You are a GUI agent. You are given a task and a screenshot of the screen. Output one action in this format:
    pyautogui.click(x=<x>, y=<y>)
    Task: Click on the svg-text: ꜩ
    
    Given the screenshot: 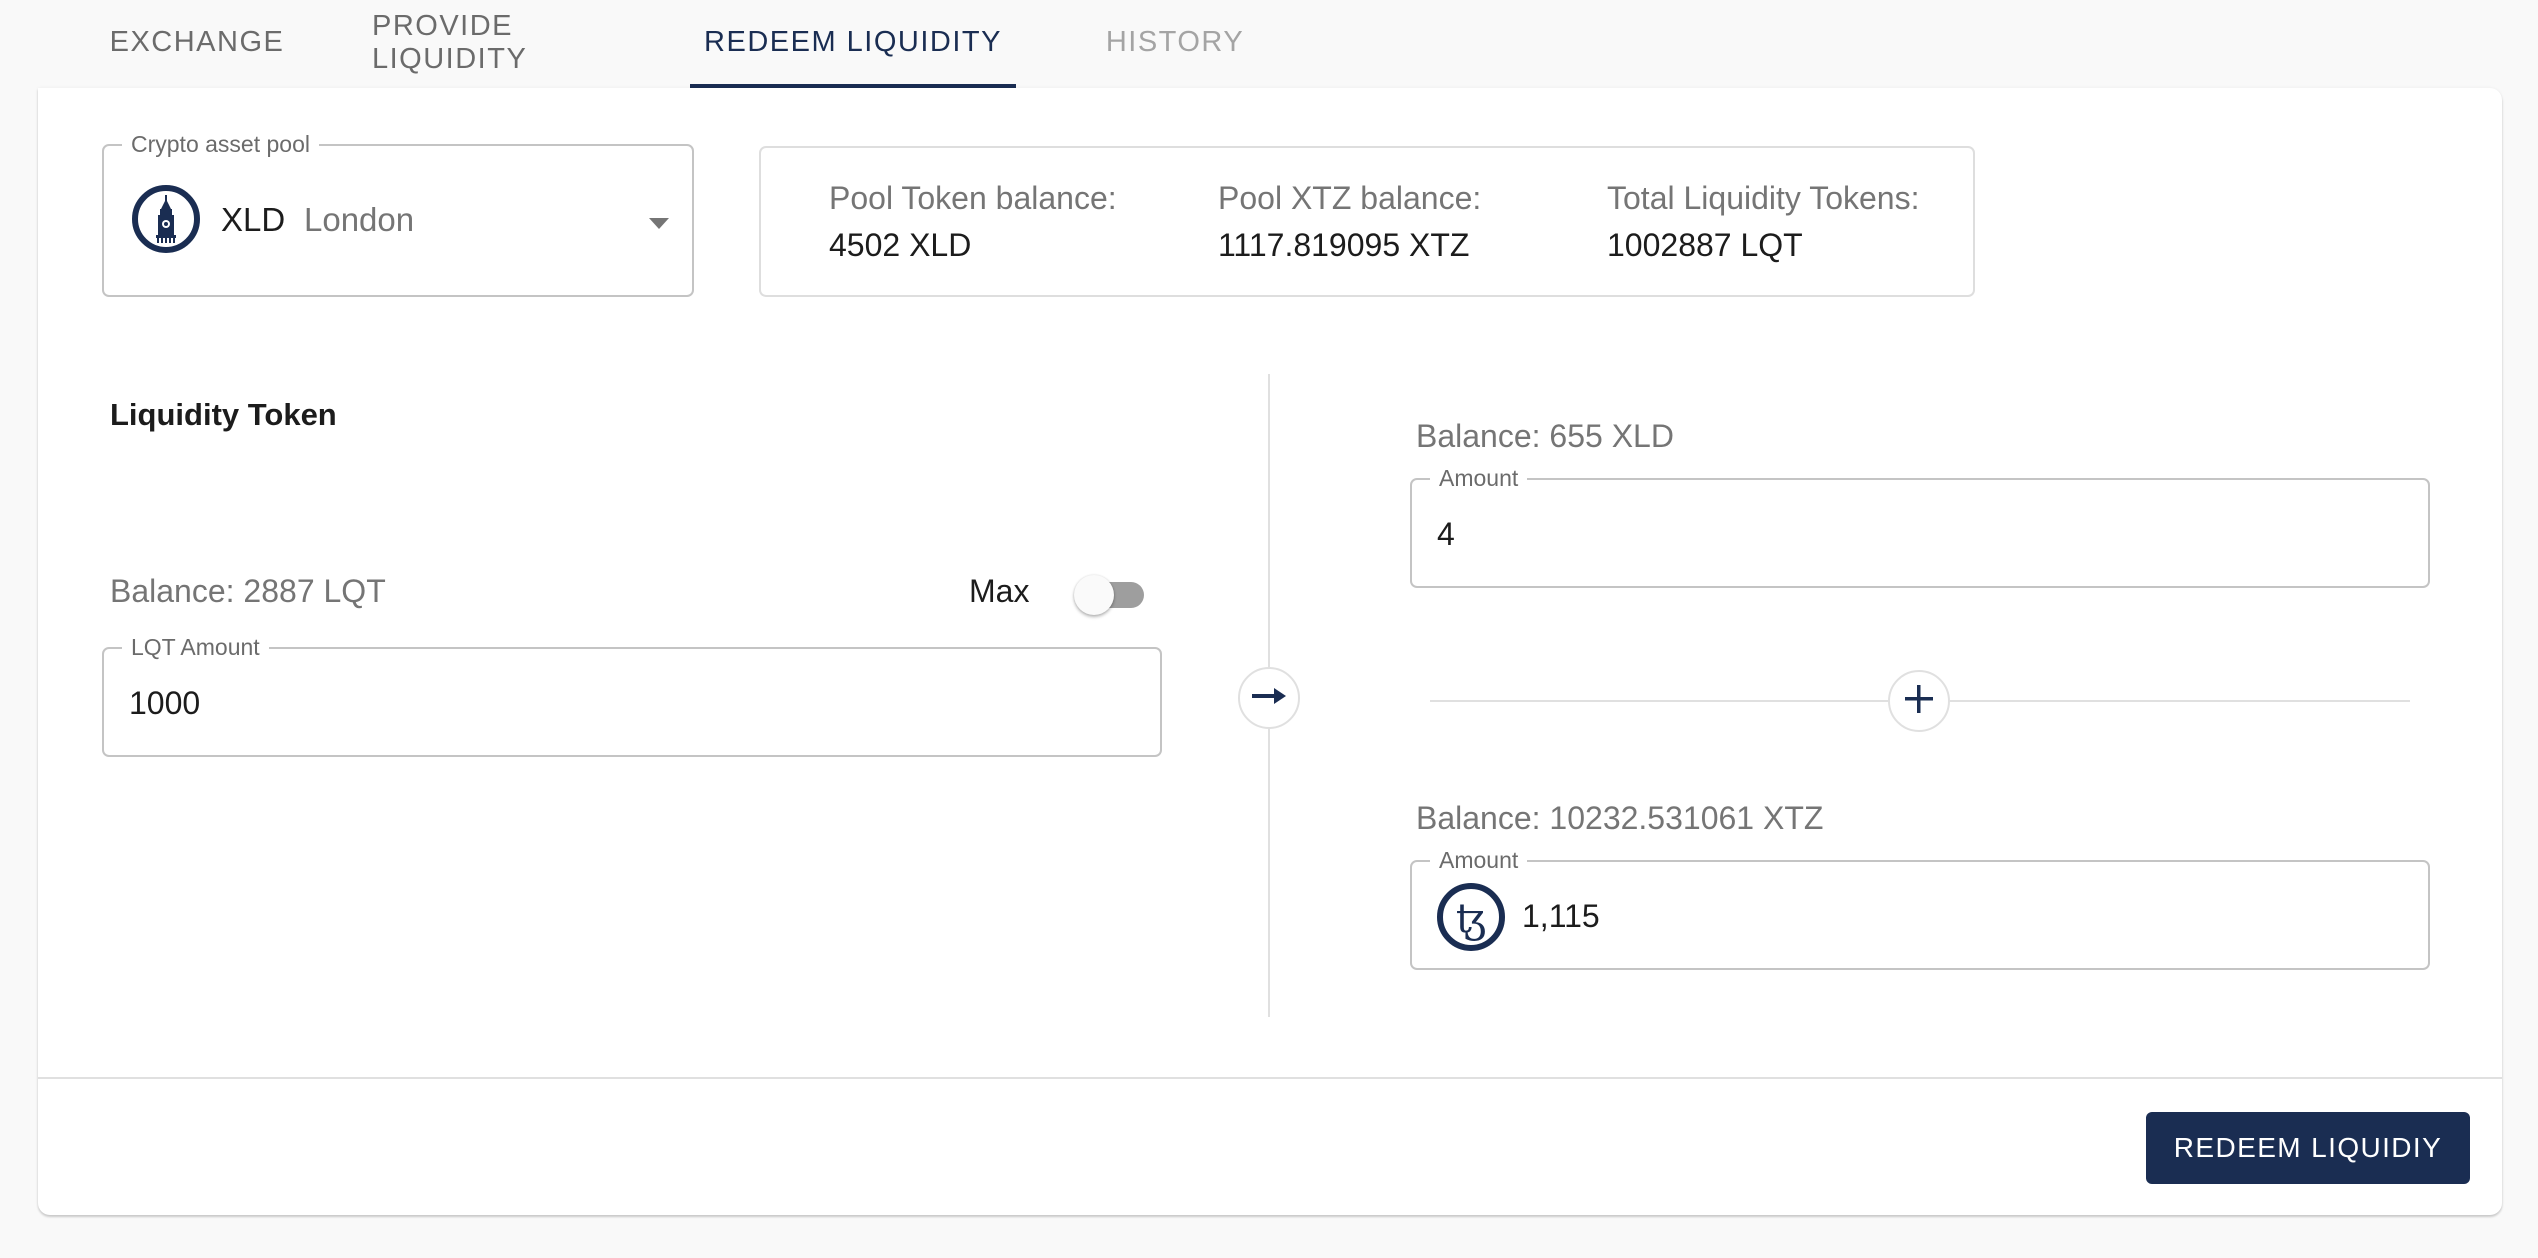 What is the action you would take?
    pyautogui.click(x=1471, y=919)
    